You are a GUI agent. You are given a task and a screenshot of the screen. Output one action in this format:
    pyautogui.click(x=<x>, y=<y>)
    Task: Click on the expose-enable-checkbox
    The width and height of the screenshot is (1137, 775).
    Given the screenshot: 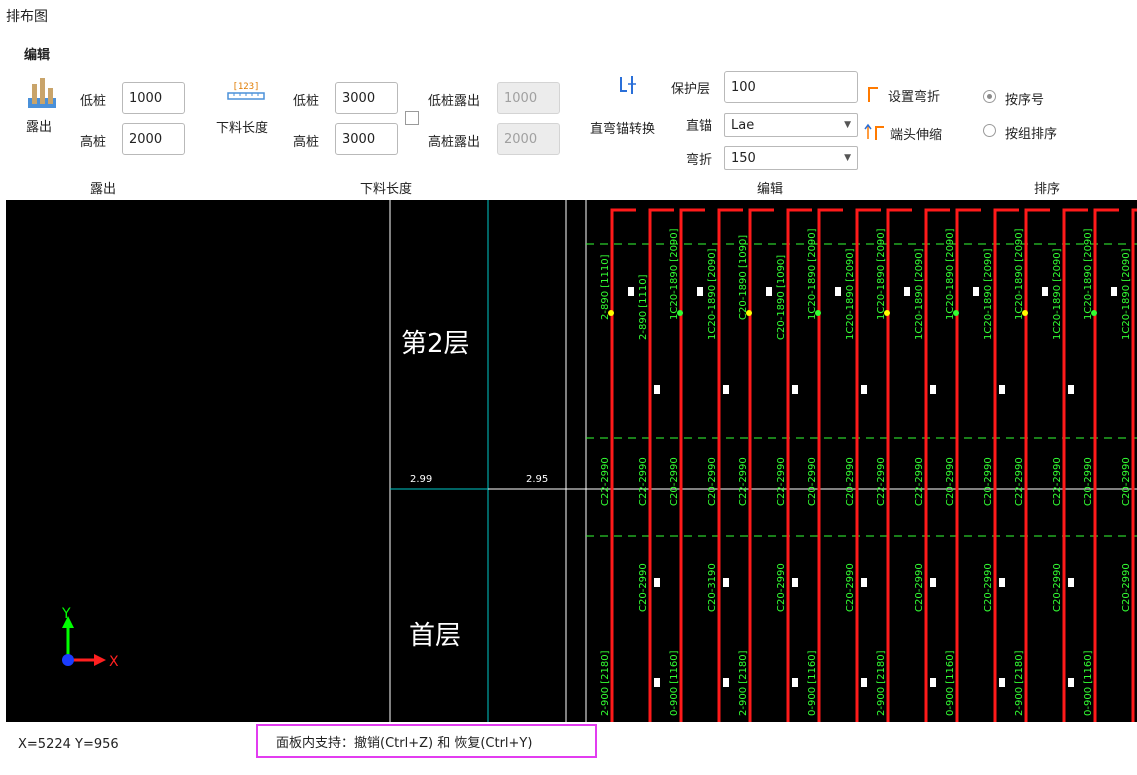 What is the action you would take?
    pyautogui.click(x=412, y=118)
    